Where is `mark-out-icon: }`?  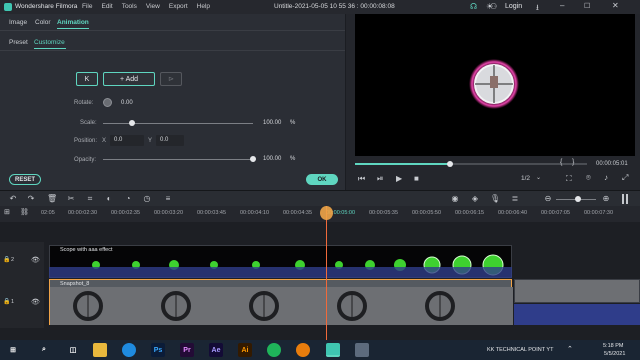
mark-out-icon: } is located at coordinates (573, 162).